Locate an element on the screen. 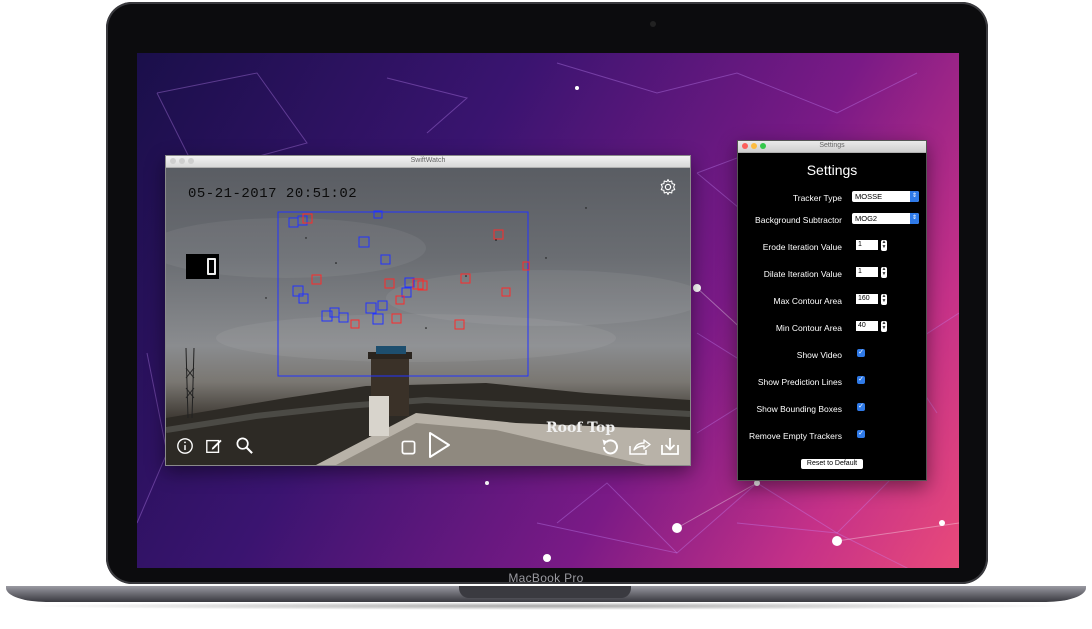 The image size is (1092, 629). video-timestamp: 05-21-2017 20:51:02 is located at coordinates (273, 194).